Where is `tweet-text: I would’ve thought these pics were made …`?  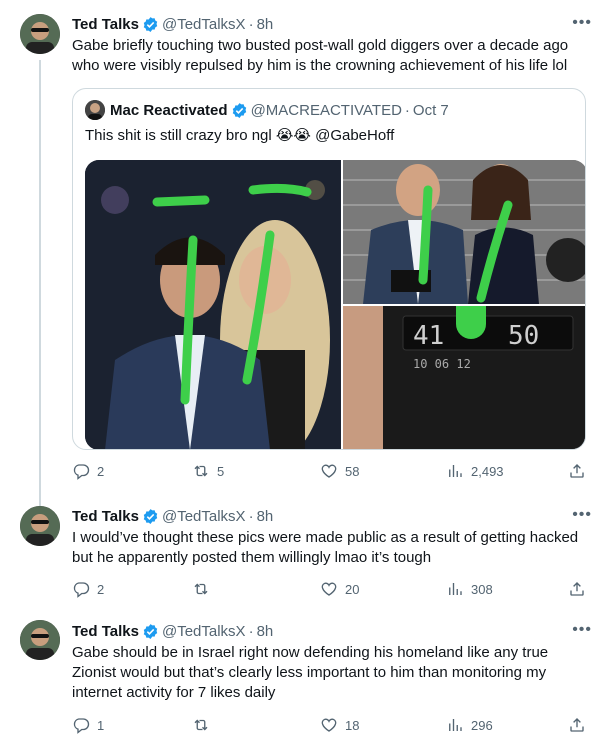 tweet-text: I would’ve thought these pics were made … is located at coordinates (325, 547).